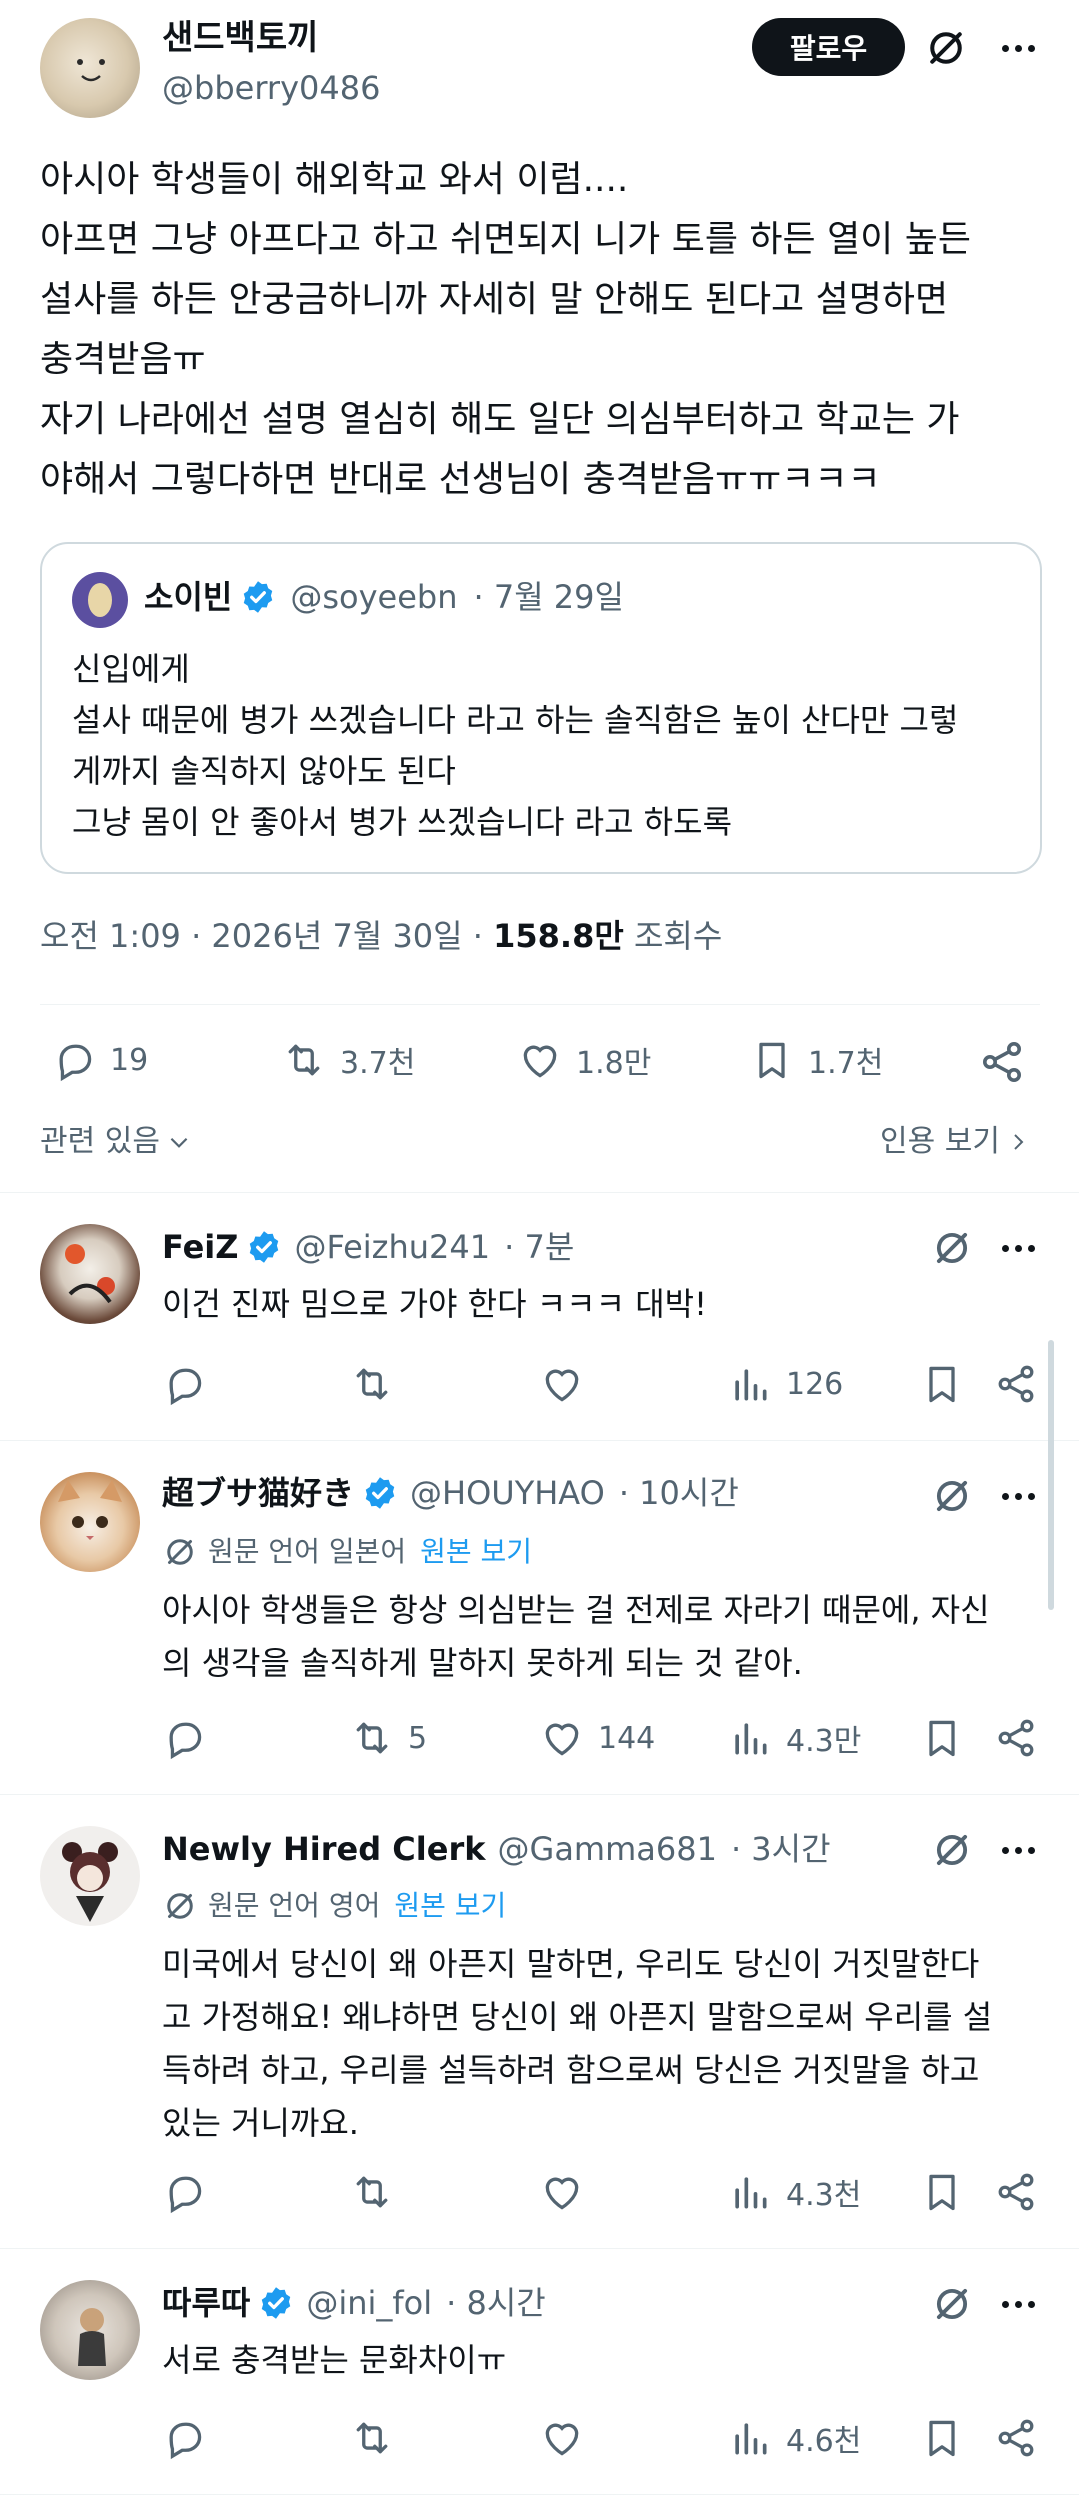 The width and height of the screenshot is (1079, 2503). I want to click on divider, so click(539, 2494).